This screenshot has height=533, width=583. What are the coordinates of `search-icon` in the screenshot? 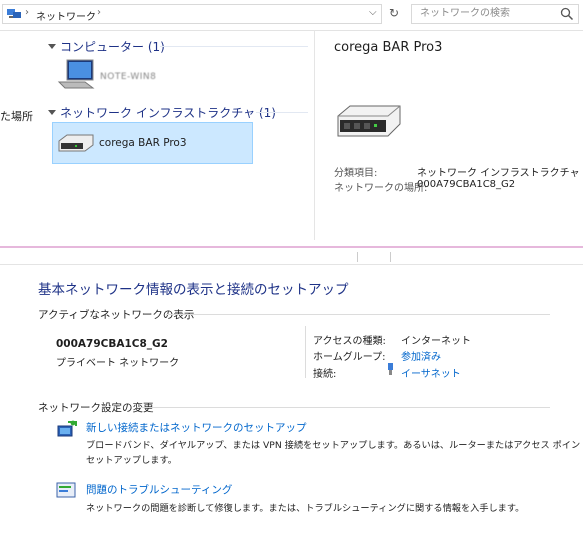 It's located at (567, 14).